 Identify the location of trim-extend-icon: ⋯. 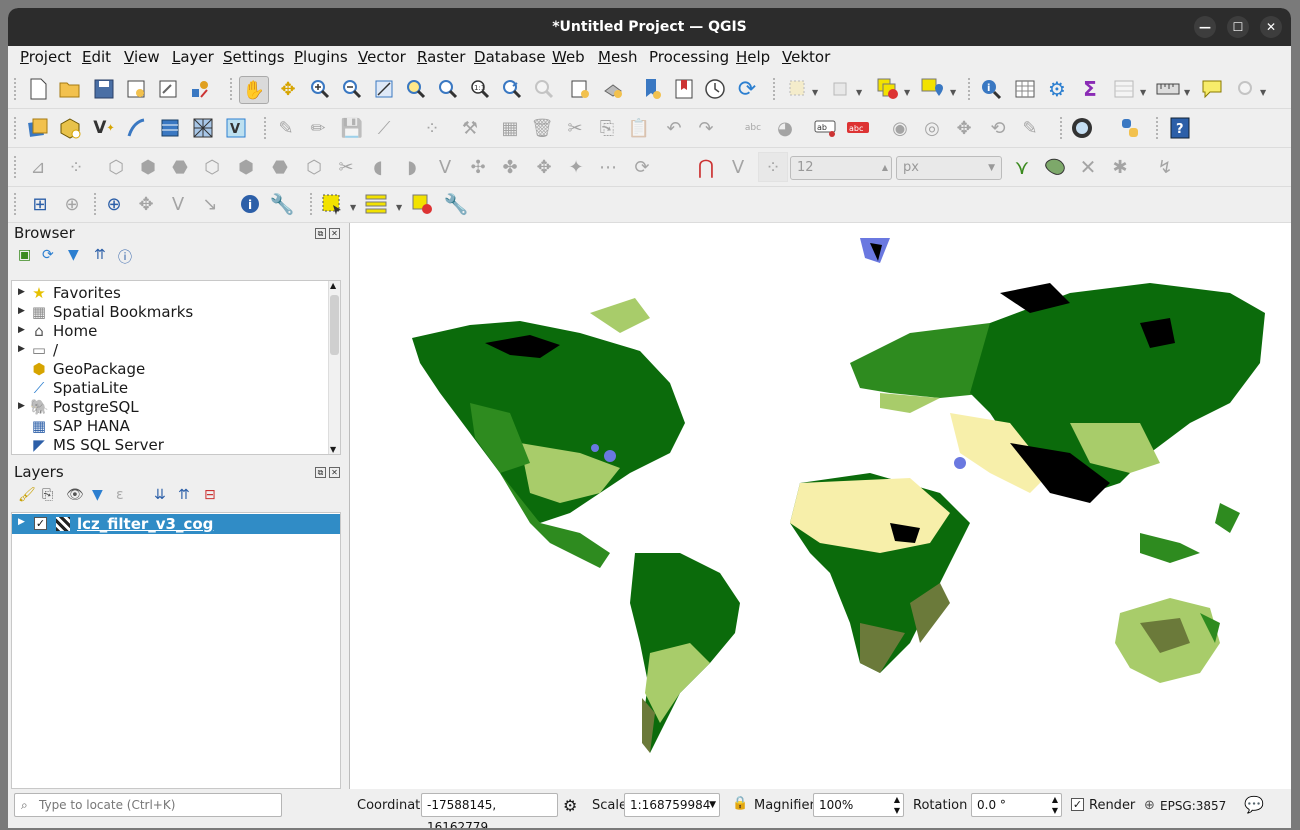
(608, 167).